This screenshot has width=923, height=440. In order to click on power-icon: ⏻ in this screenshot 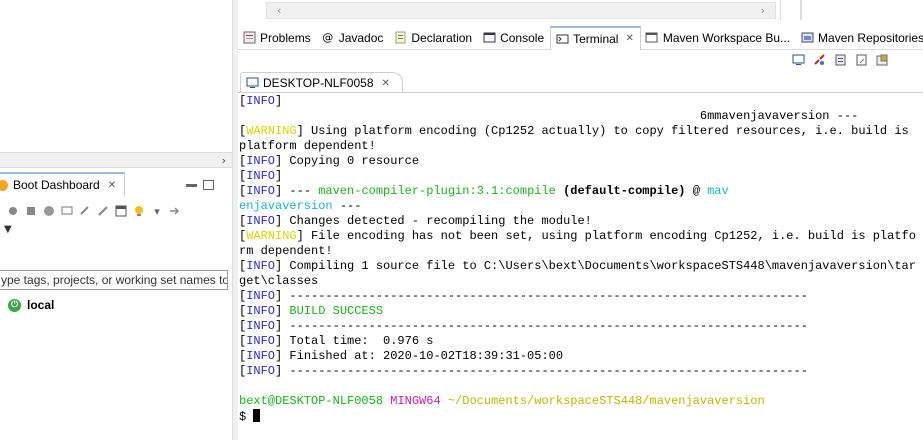, I will do `click(14, 305)`.